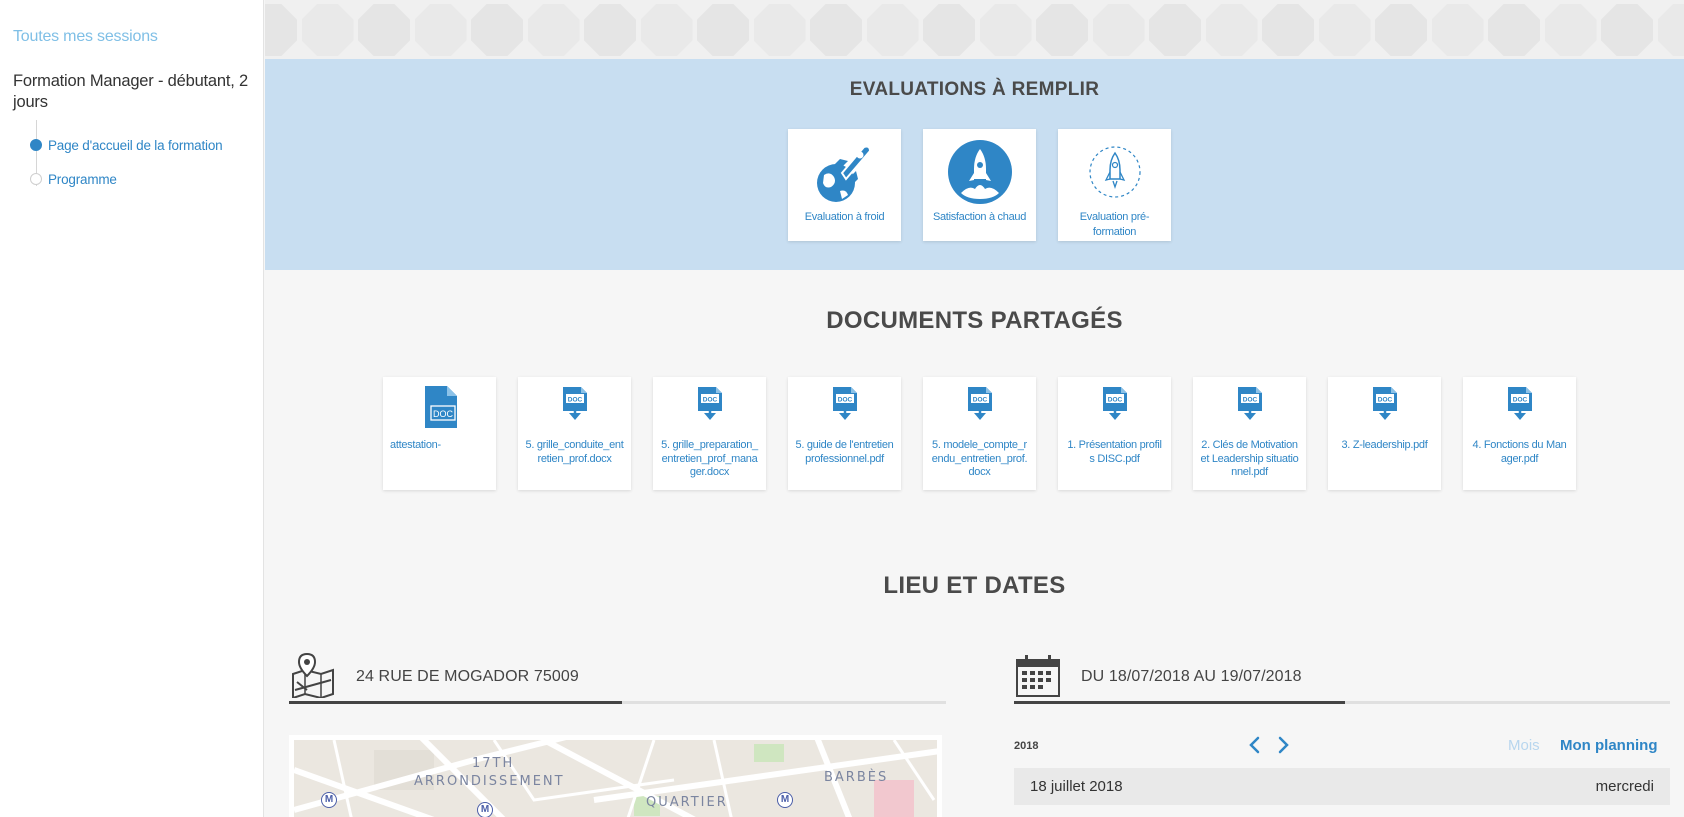  What do you see at coordinates (439, 433) in the screenshot?
I see `document-card: DOC attestation-` at bounding box center [439, 433].